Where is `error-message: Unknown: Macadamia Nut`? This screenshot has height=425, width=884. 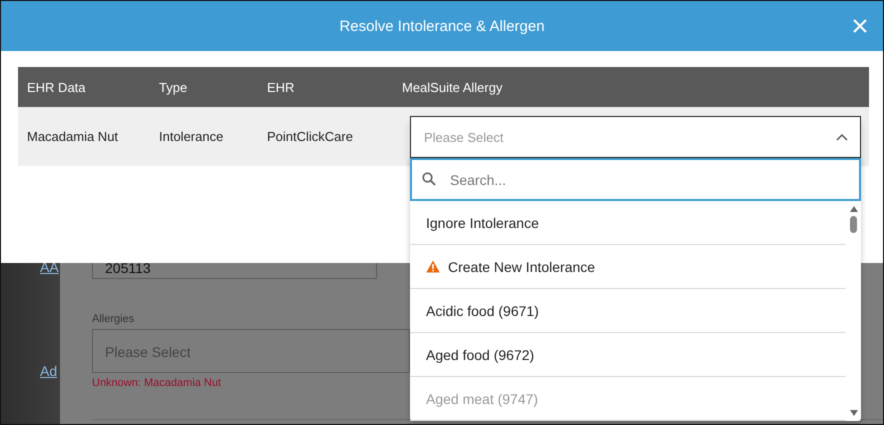
error-message: Unknown: Macadamia Nut is located at coordinates (157, 383).